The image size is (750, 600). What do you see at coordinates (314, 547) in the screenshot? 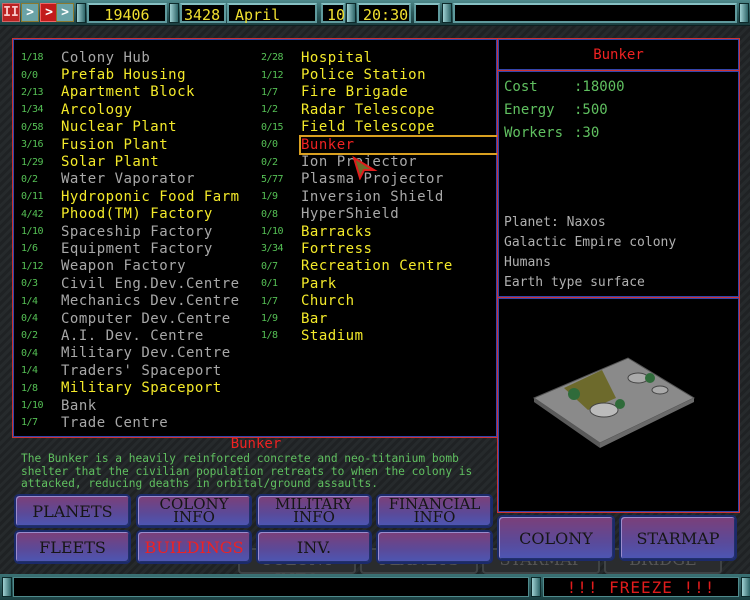
I see `inv-button: INV.` at bounding box center [314, 547].